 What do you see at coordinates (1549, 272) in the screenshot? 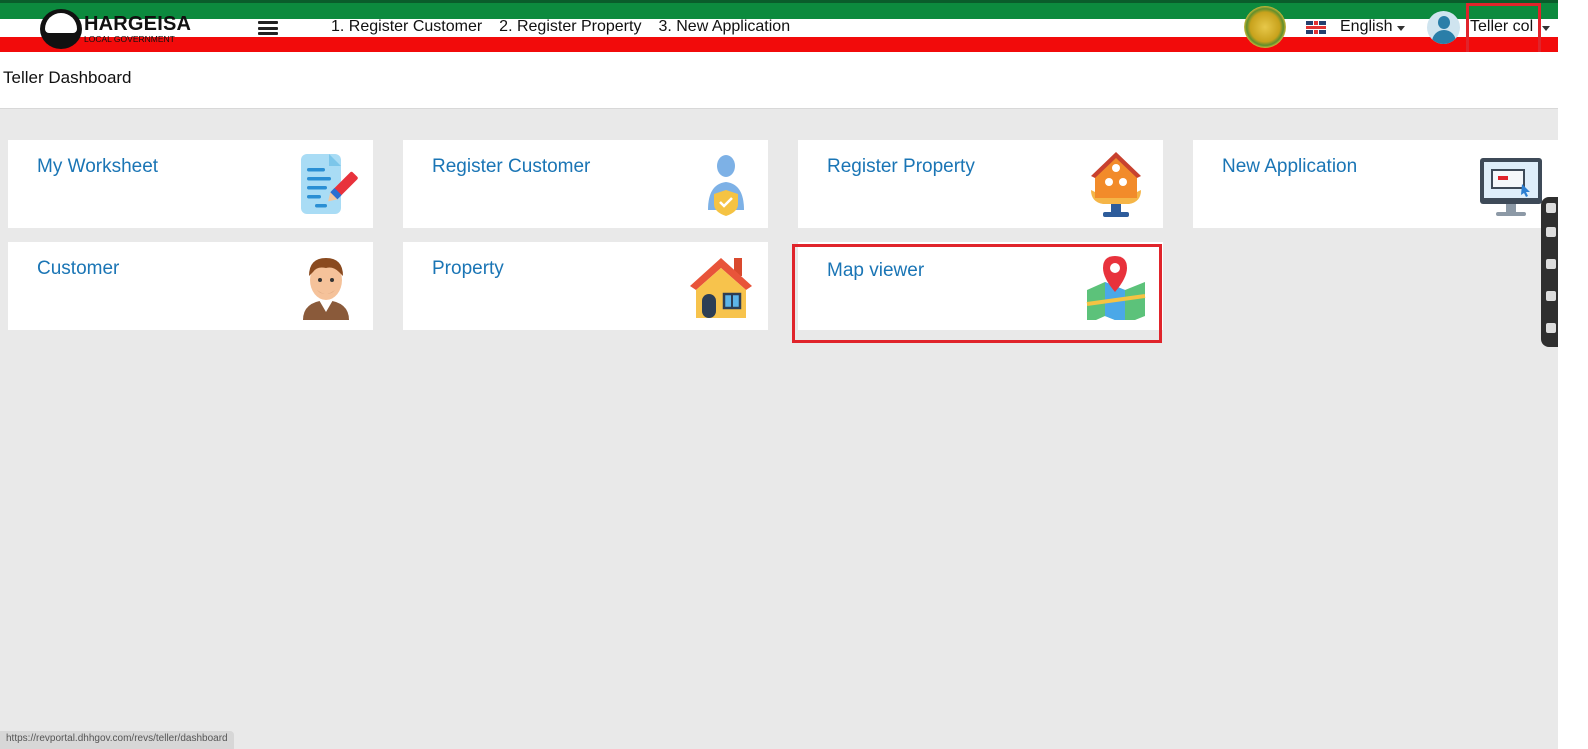
I see `floating-toolbar` at bounding box center [1549, 272].